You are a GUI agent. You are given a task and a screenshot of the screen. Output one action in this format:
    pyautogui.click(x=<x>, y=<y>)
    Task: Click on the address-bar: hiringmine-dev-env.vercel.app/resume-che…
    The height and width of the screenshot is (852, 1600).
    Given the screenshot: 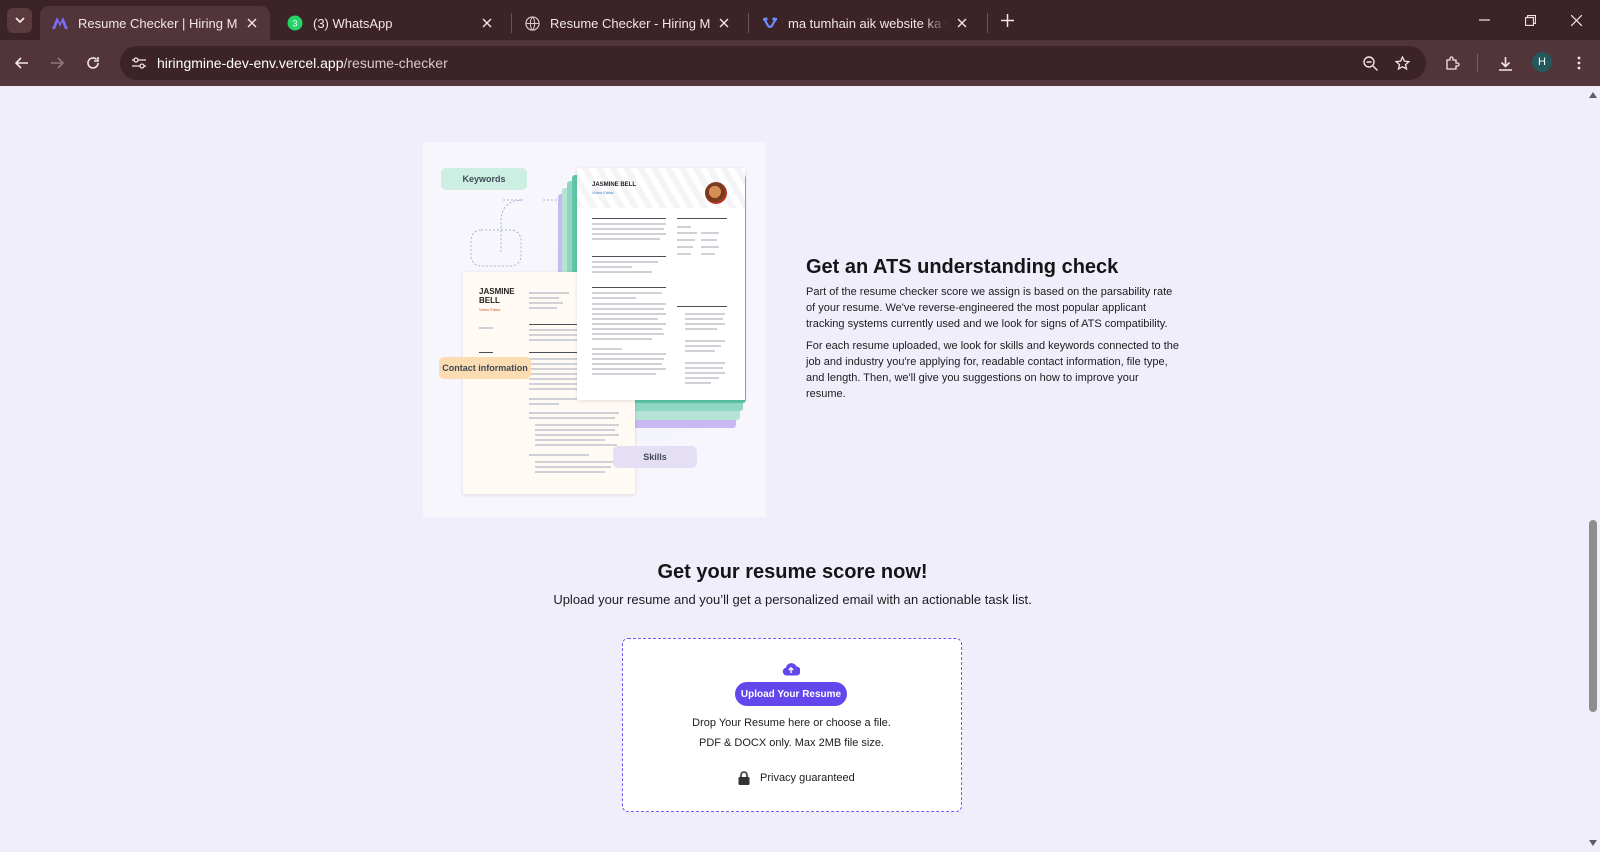 What is the action you would take?
    pyautogui.click(x=773, y=63)
    